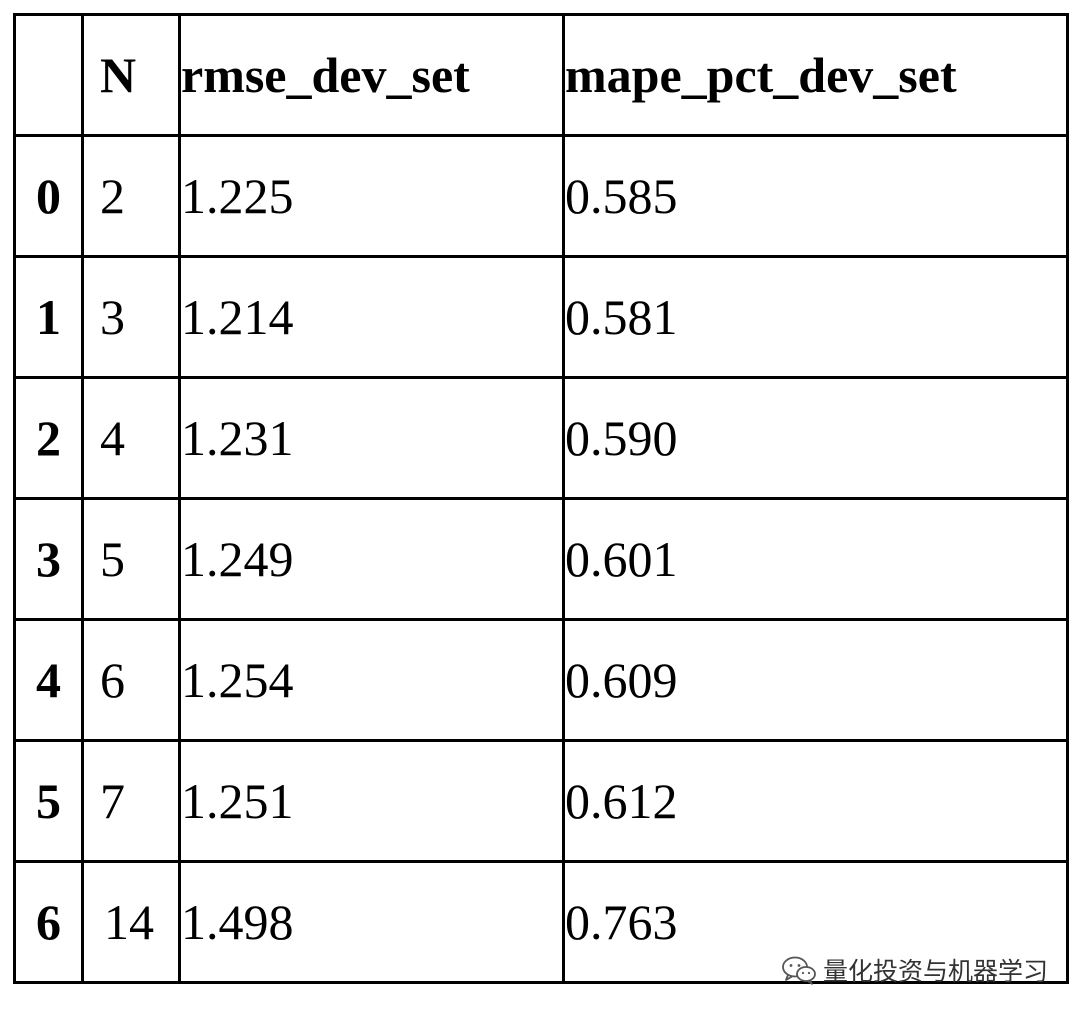 Image resolution: width=1080 pixels, height=1018 pixels. What do you see at coordinates (371, 559) in the screenshot?
I see `cell-rmse: 1.249` at bounding box center [371, 559].